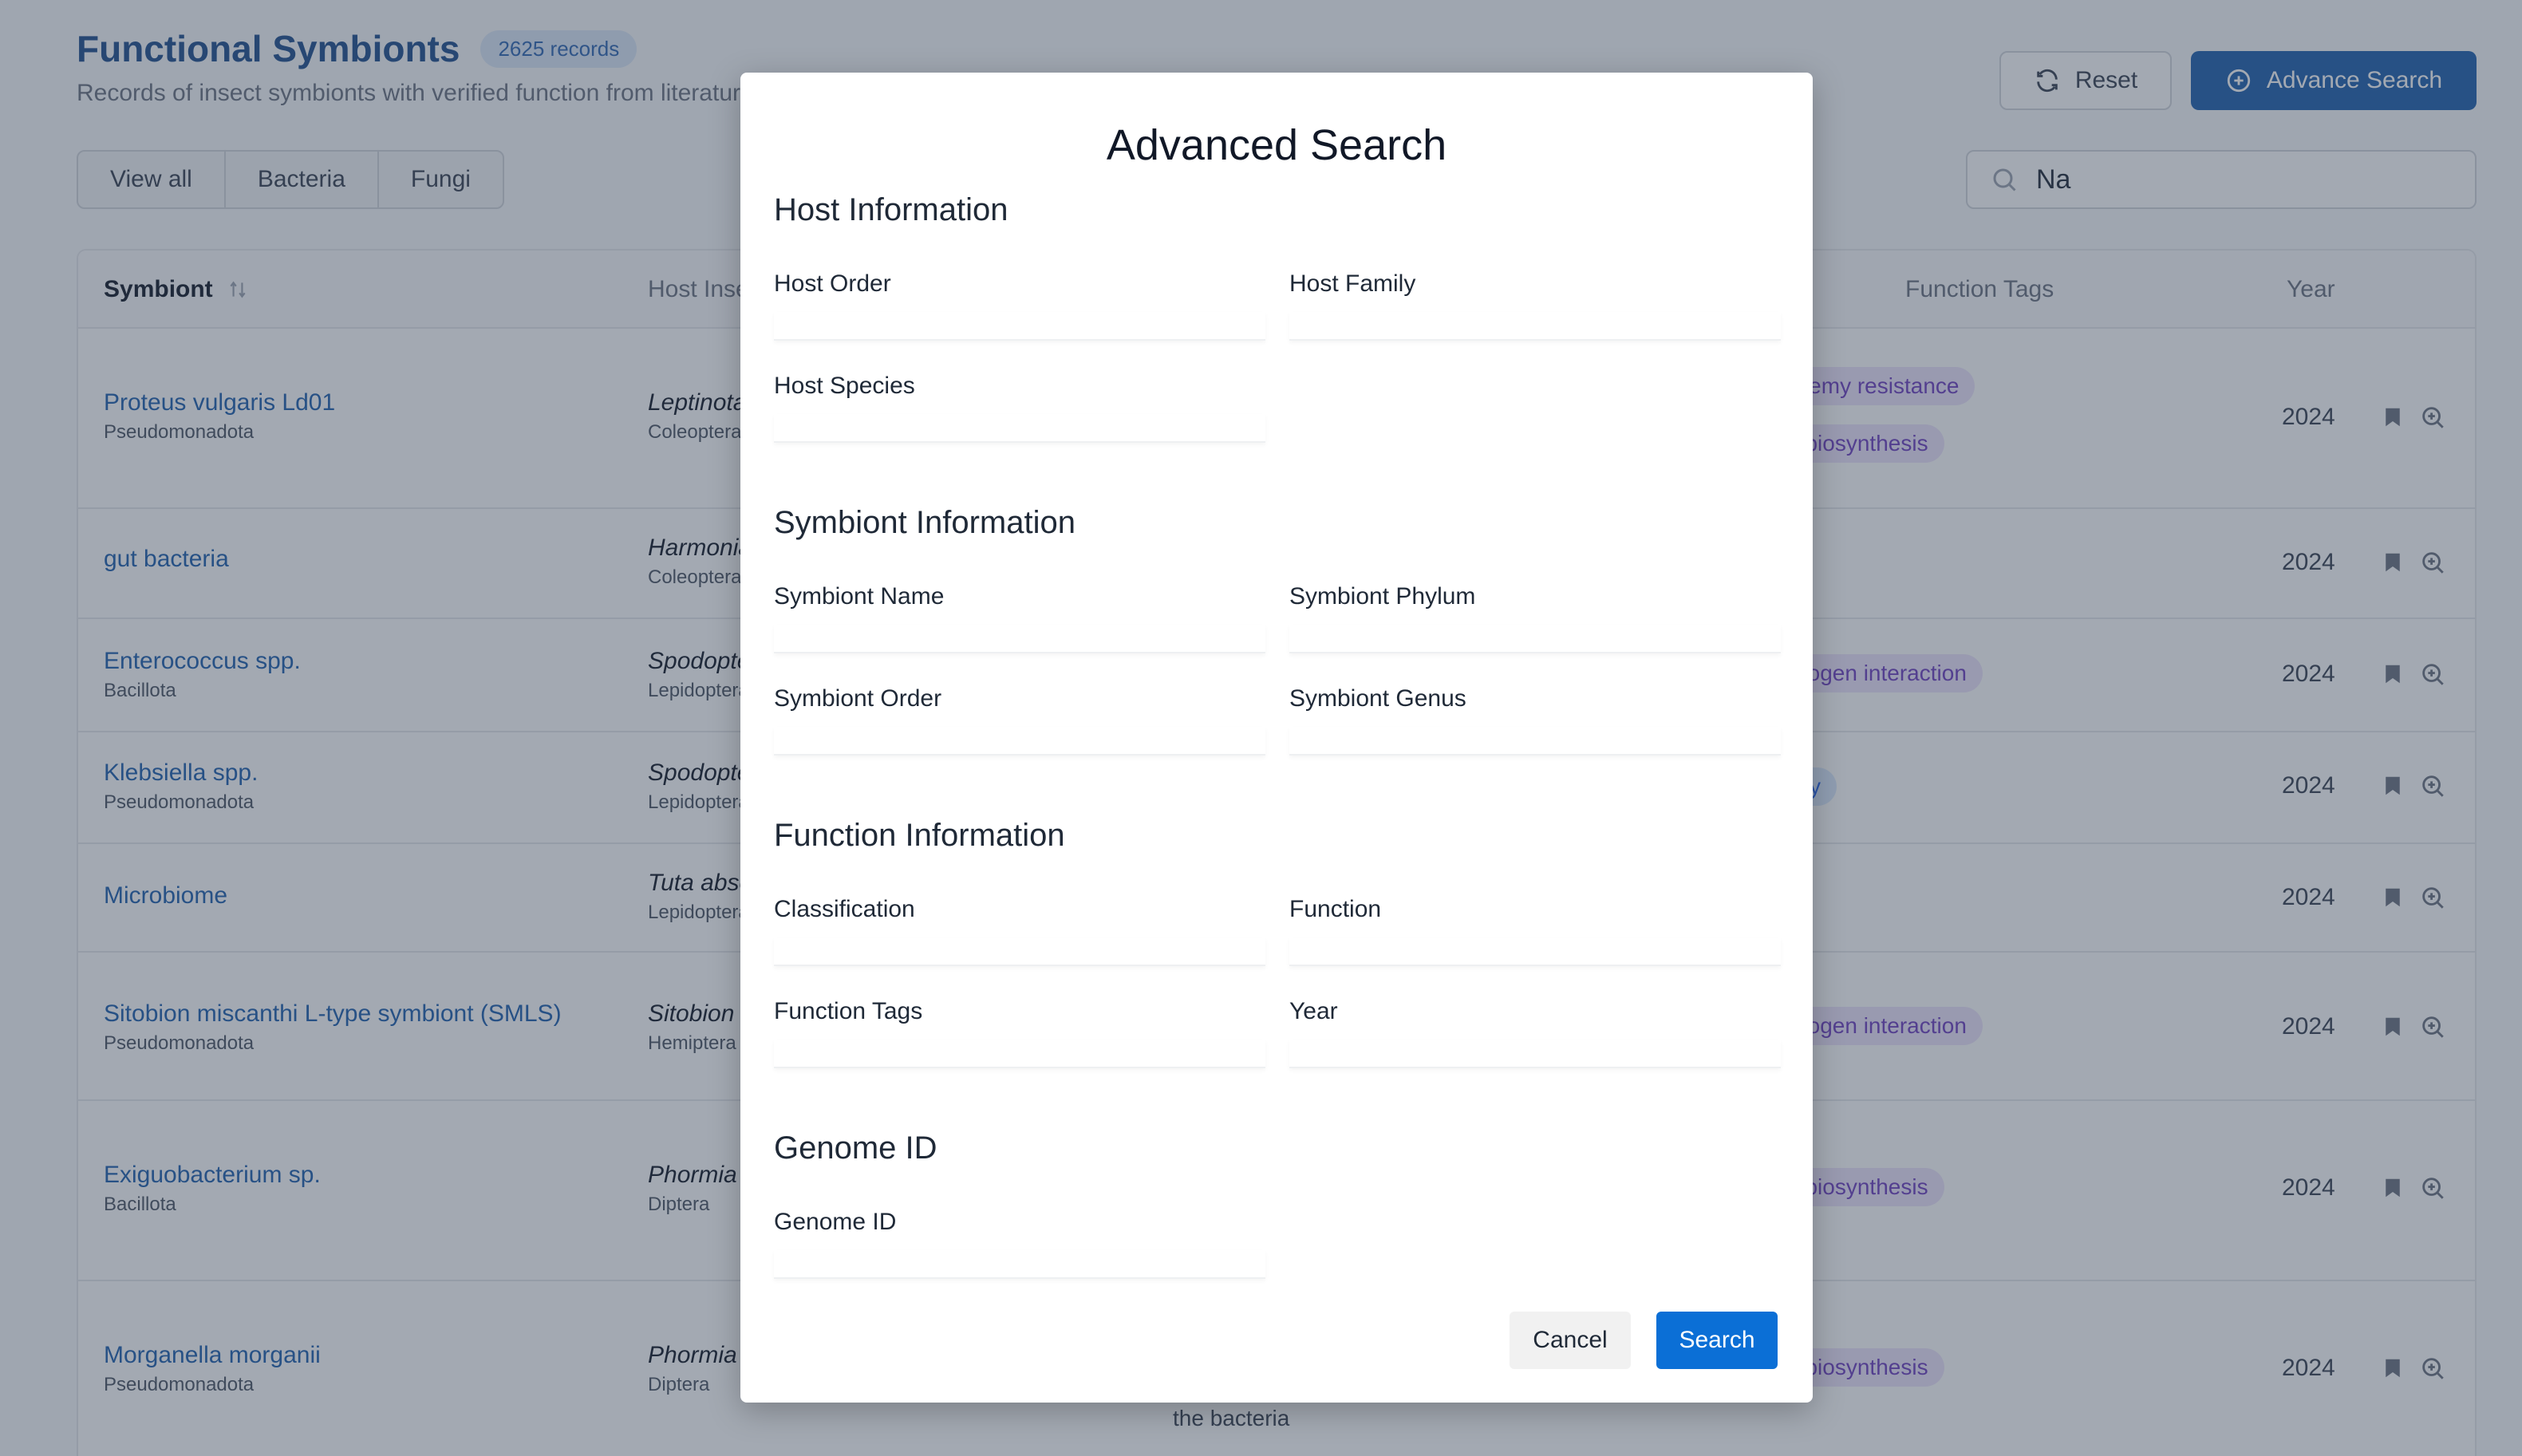  What do you see at coordinates (925, 522) in the screenshot?
I see `section-symbiont-information: Symbiont Information` at bounding box center [925, 522].